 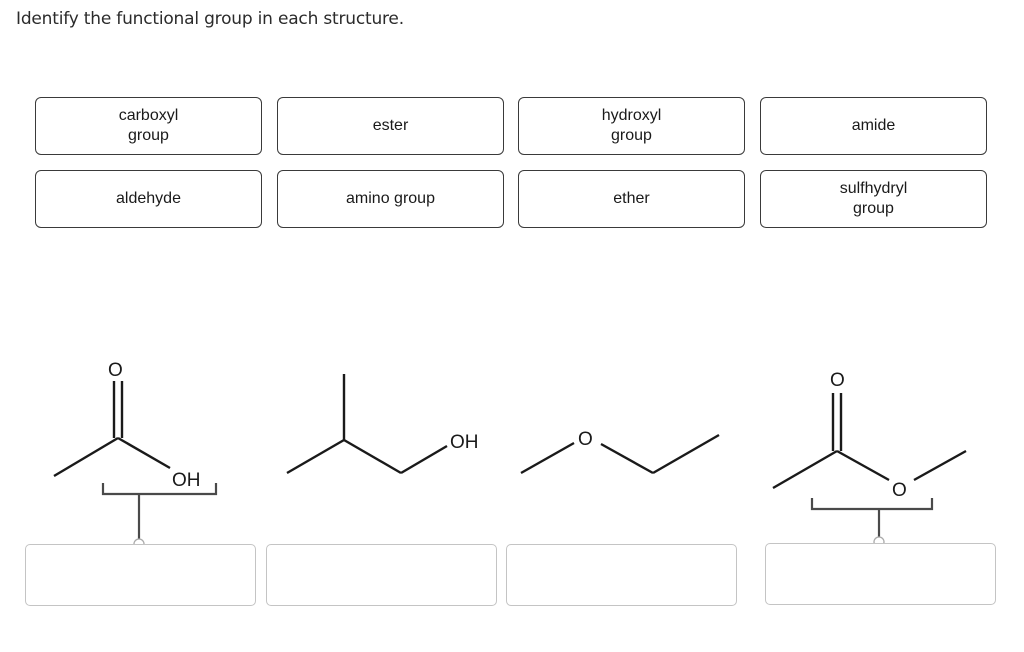 I want to click on structure-ether, so click(x=620, y=454).